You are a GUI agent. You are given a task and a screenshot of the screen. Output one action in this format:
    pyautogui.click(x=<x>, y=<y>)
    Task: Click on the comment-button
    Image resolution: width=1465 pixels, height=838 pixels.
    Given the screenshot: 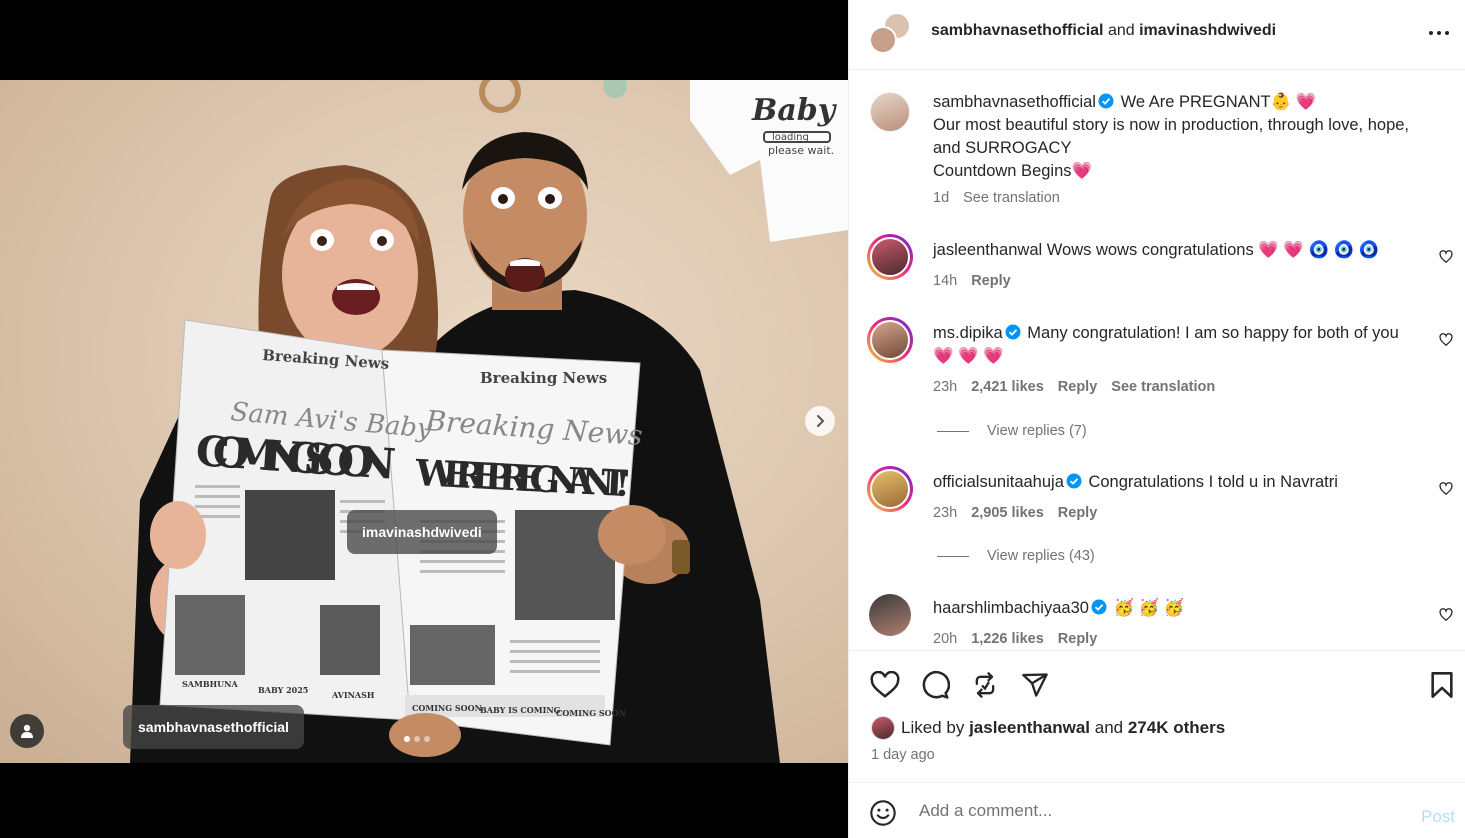 What is the action you would take?
    pyautogui.click(x=935, y=685)
    